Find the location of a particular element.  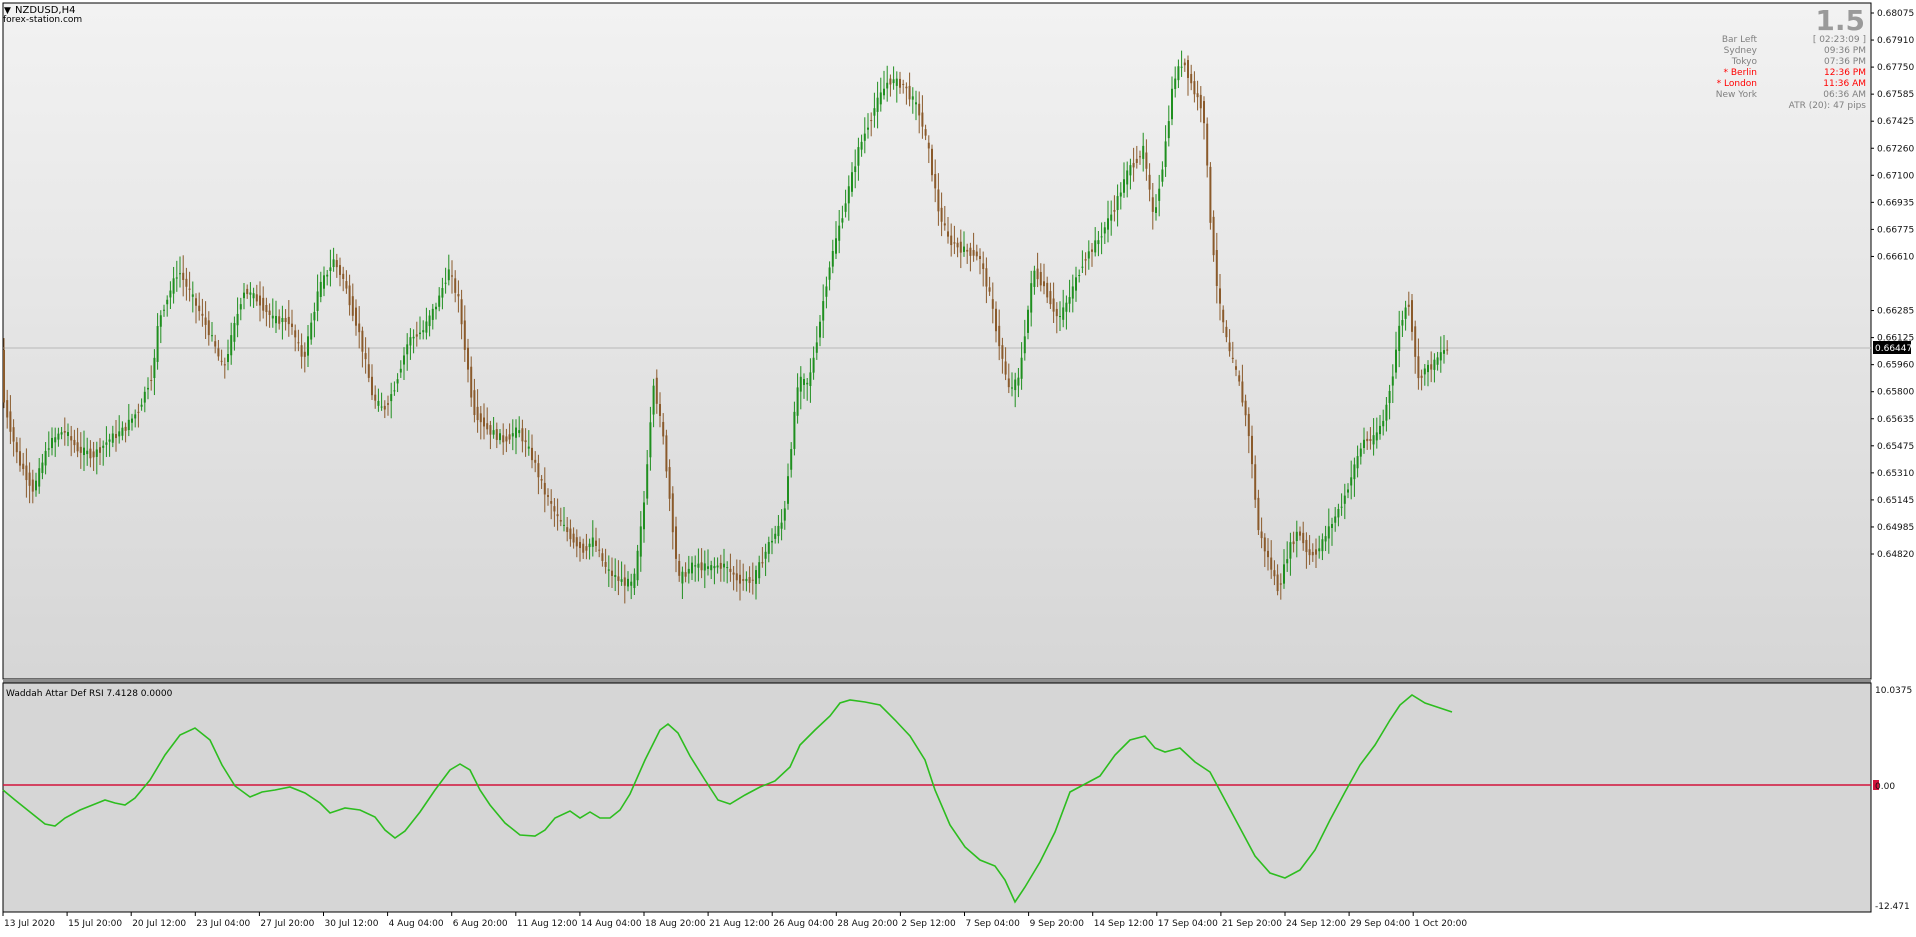

panel-divider is located at coordinates (937, 681).